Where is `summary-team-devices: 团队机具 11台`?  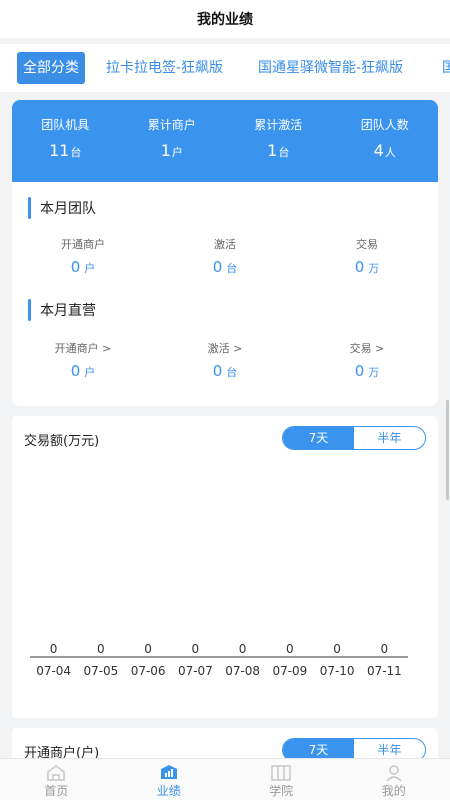 summary-team-devices: 团队机具 11台 is located at coordinates (65, 141).